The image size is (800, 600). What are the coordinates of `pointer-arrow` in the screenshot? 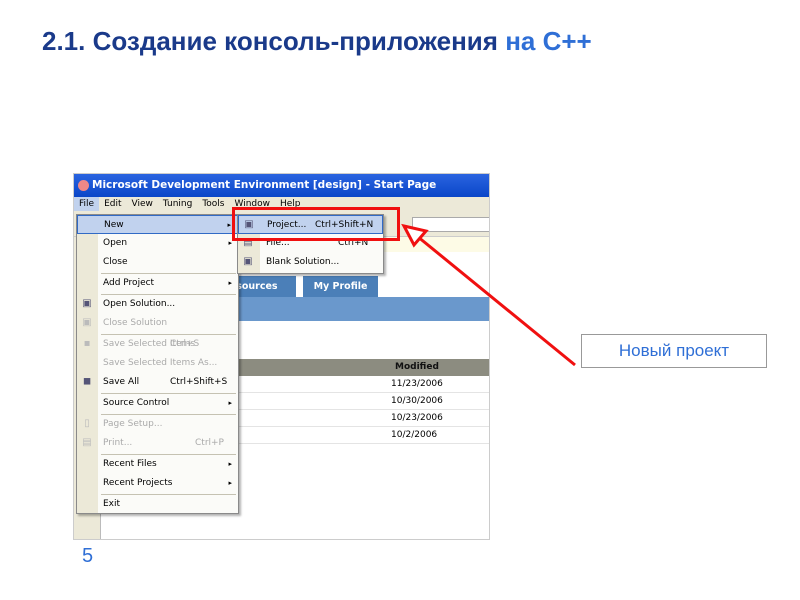 It's located at (488, 295).